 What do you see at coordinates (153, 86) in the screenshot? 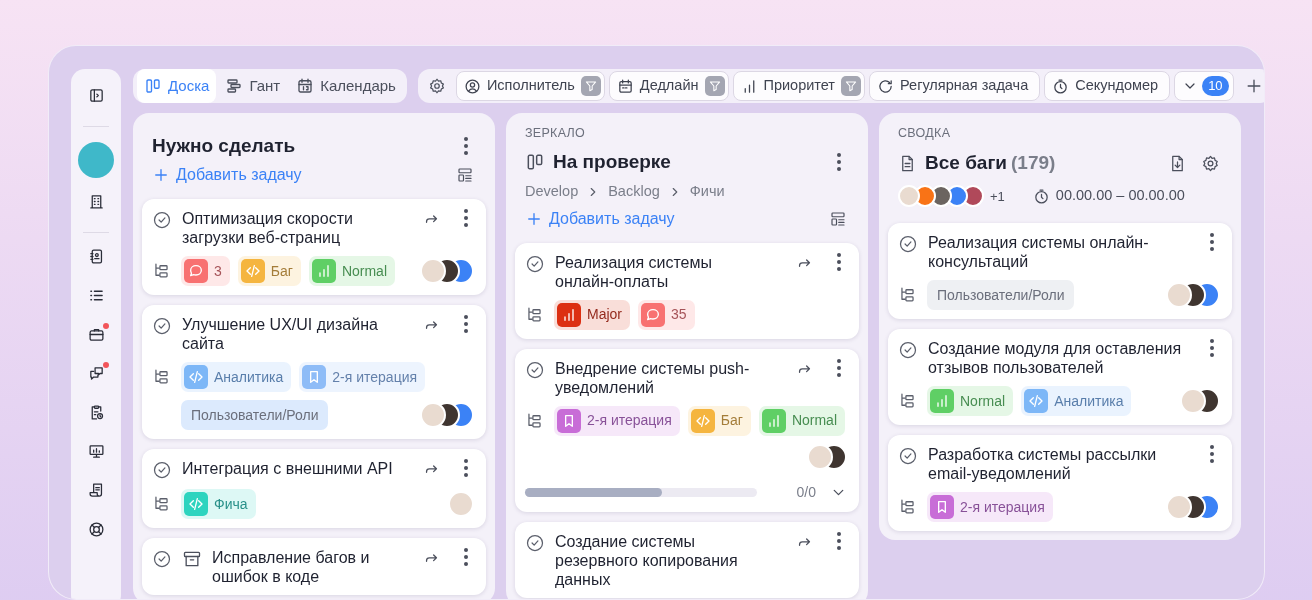
I see `board-icon` at bounding box center [153, 86].